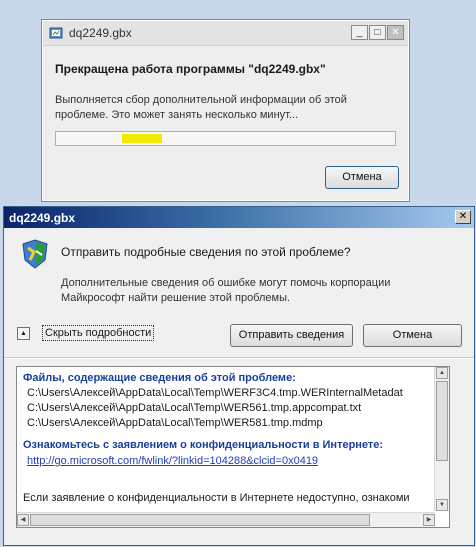 The height and width of the screenshot is (547, 476). Describe the element at coordinates (239, 358) in the screenshot. I see `divider` at that location.